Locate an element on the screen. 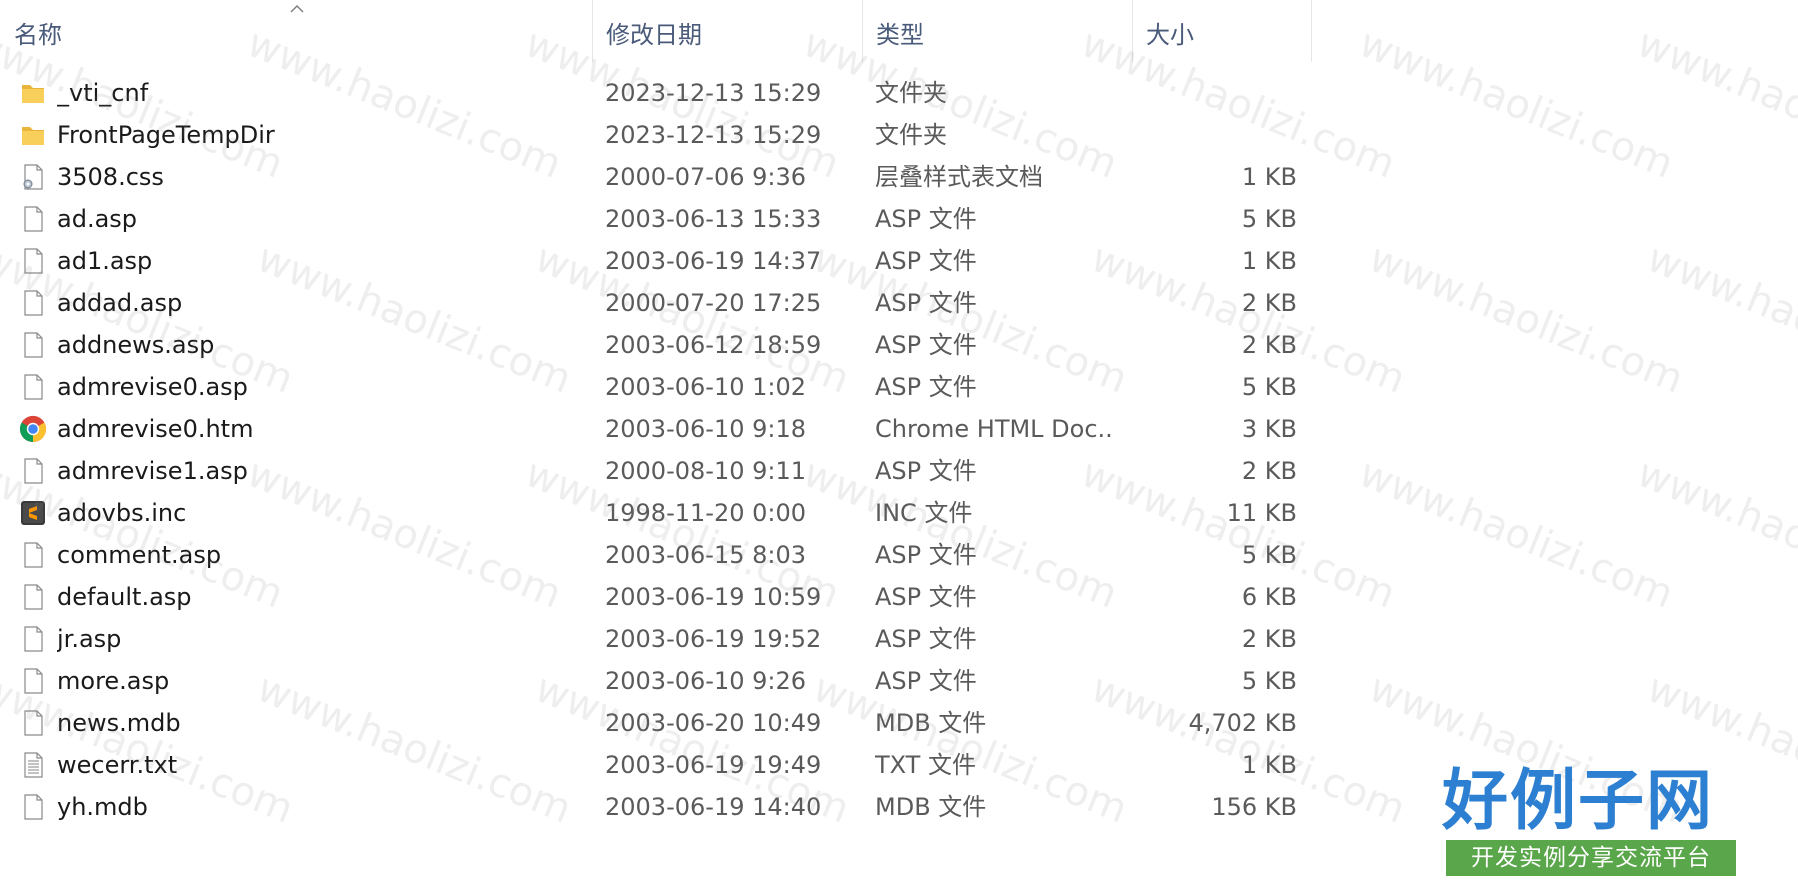 The width and height of the screenshot is (1798, 888). column-header-type: 类型 is located at coordinates (997, 31).